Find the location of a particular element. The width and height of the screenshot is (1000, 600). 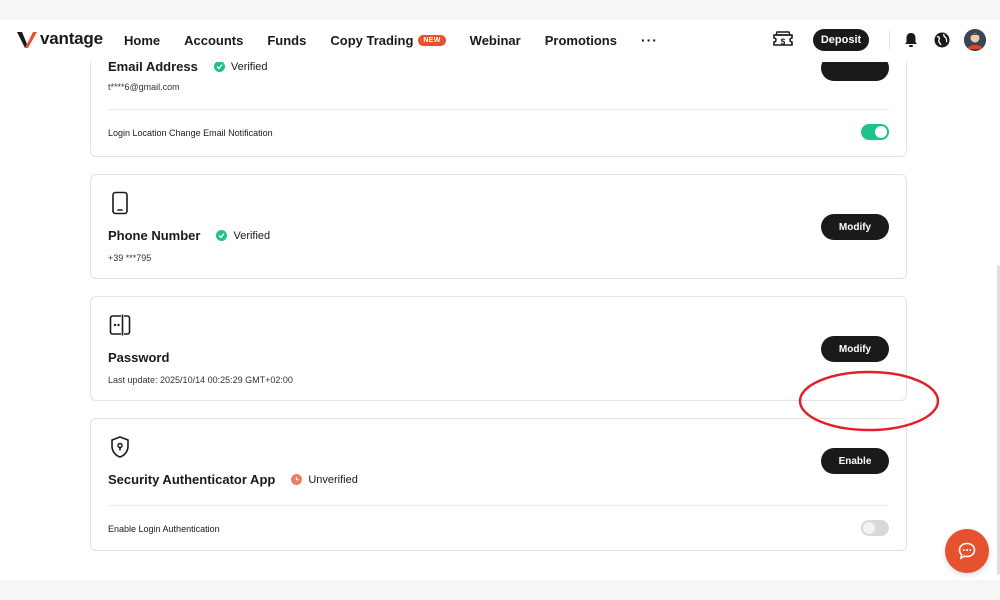

shield-icon is located at coordinates (120, 447).